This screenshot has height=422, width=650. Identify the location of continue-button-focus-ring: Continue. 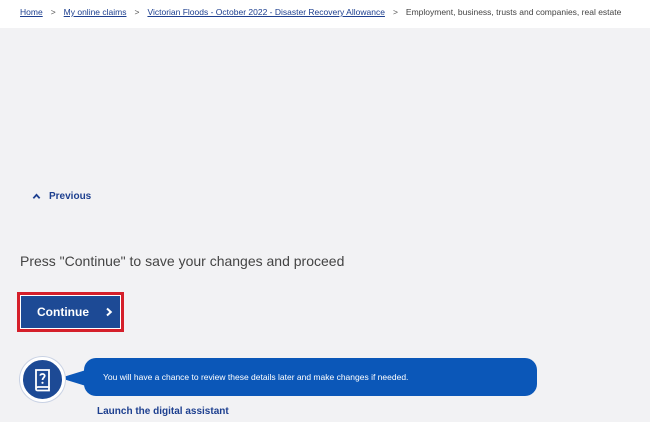
(70, 312).